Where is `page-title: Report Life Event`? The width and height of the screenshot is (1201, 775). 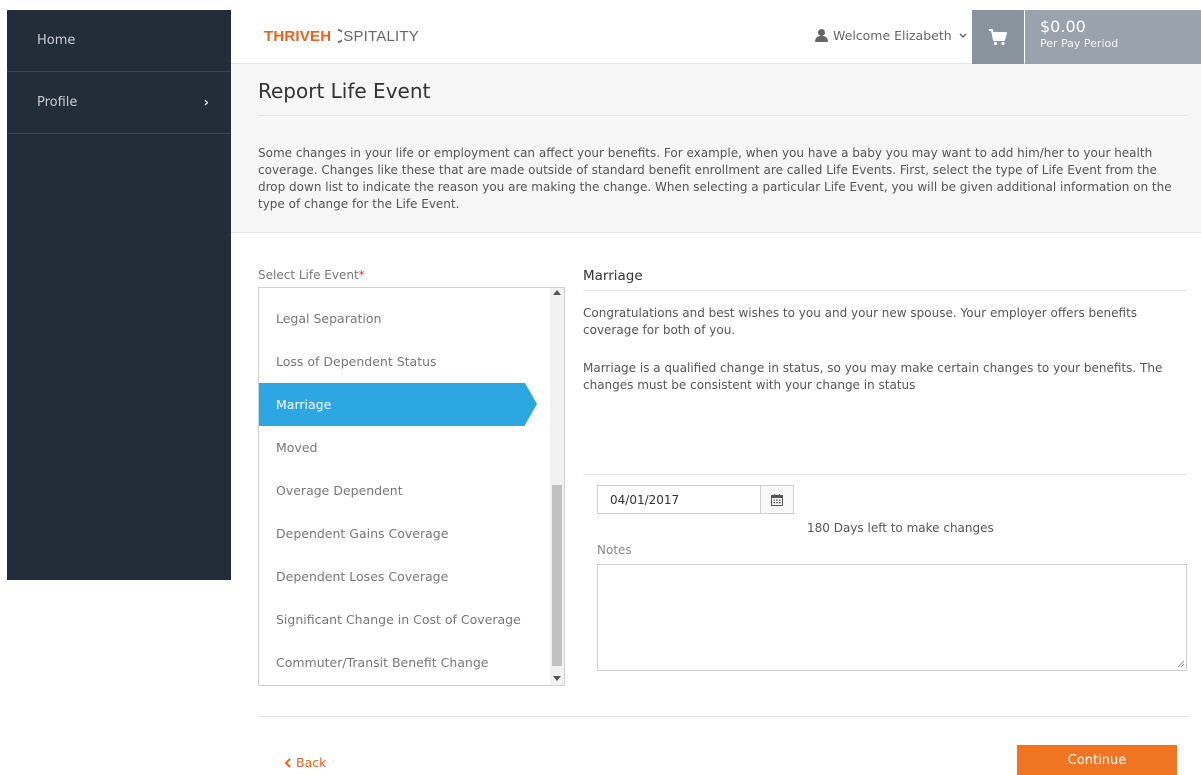 page-title: Report Life Event is located at coordinates (344, 91).